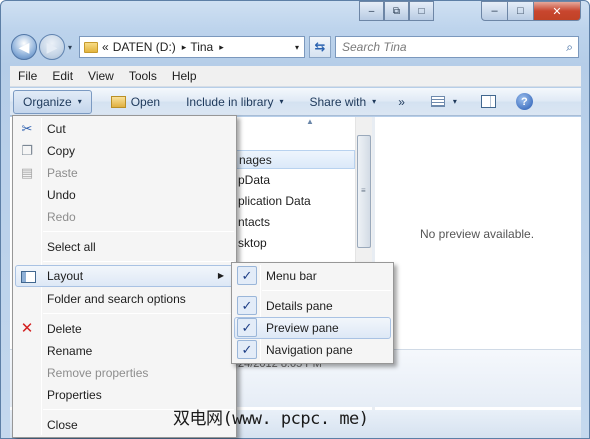 This screenshot has width=590, height=439. I want to click on scissors-icon: ✂, so click(27, 128).